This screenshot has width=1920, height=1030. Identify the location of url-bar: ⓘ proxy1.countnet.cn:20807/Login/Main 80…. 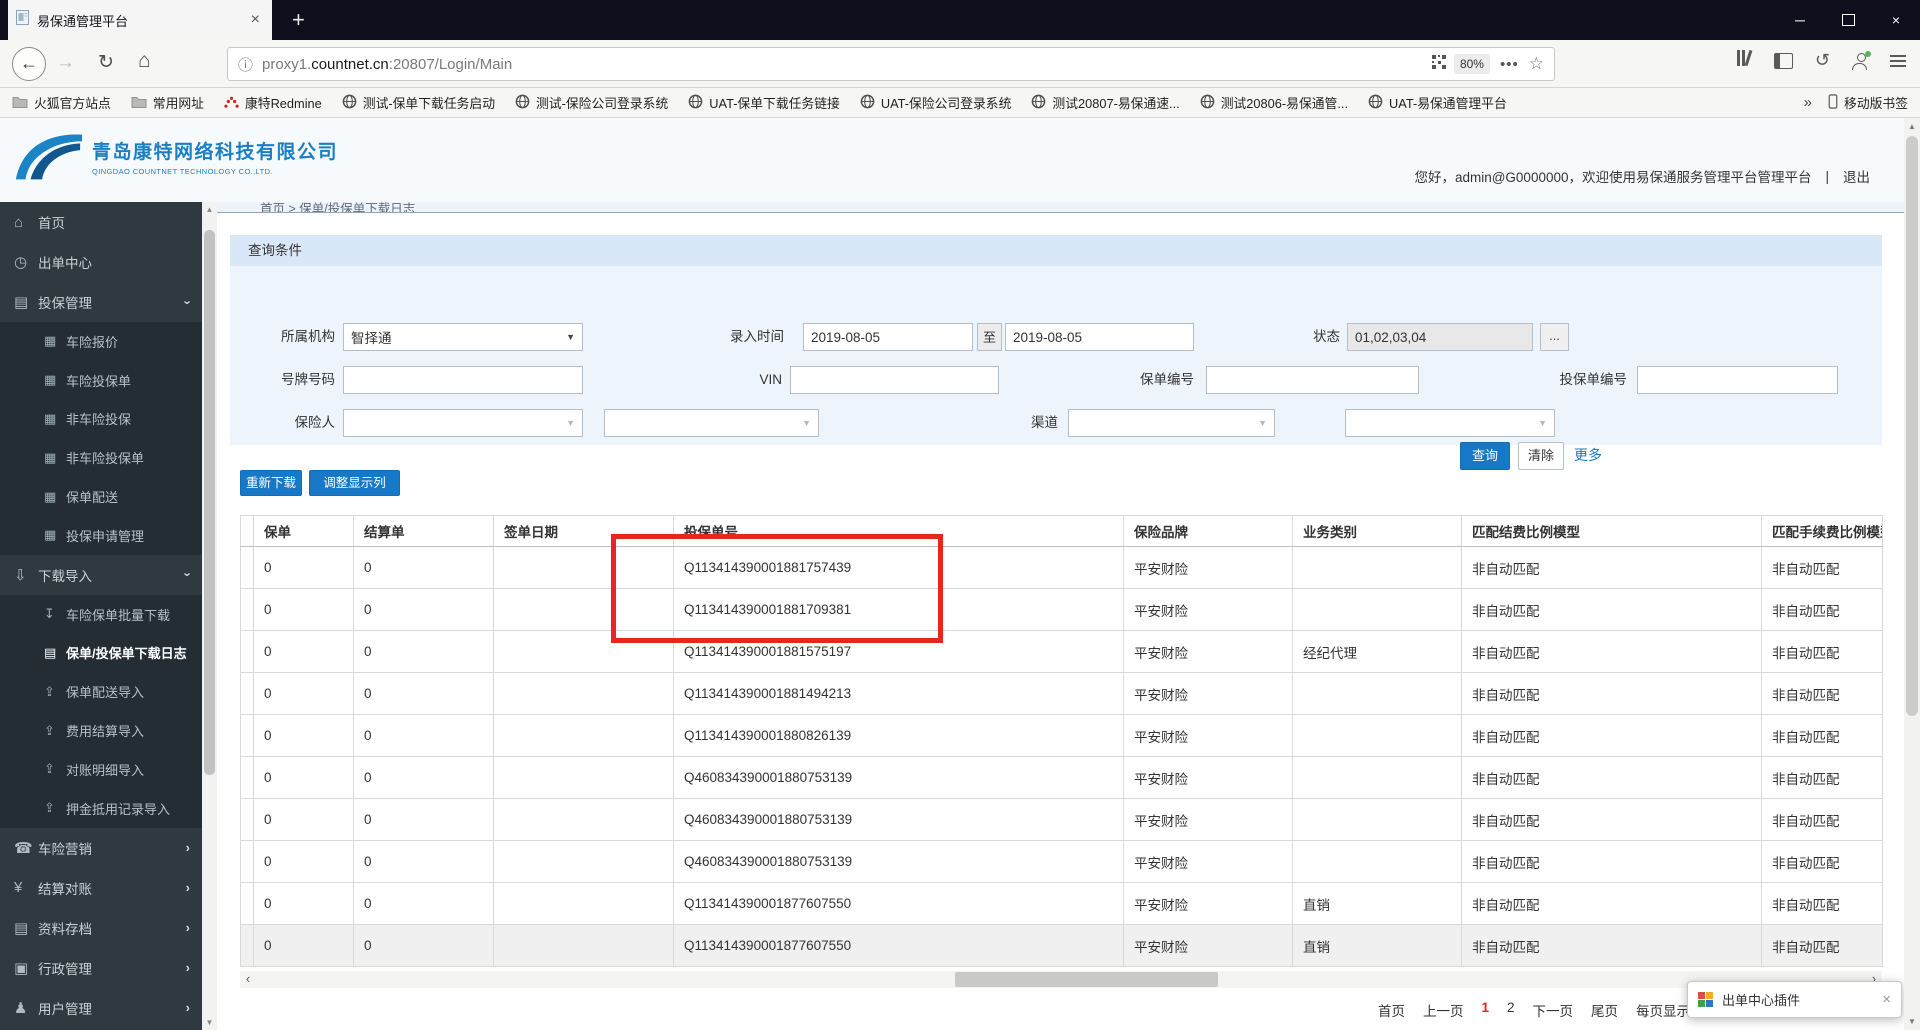
(891, 64).